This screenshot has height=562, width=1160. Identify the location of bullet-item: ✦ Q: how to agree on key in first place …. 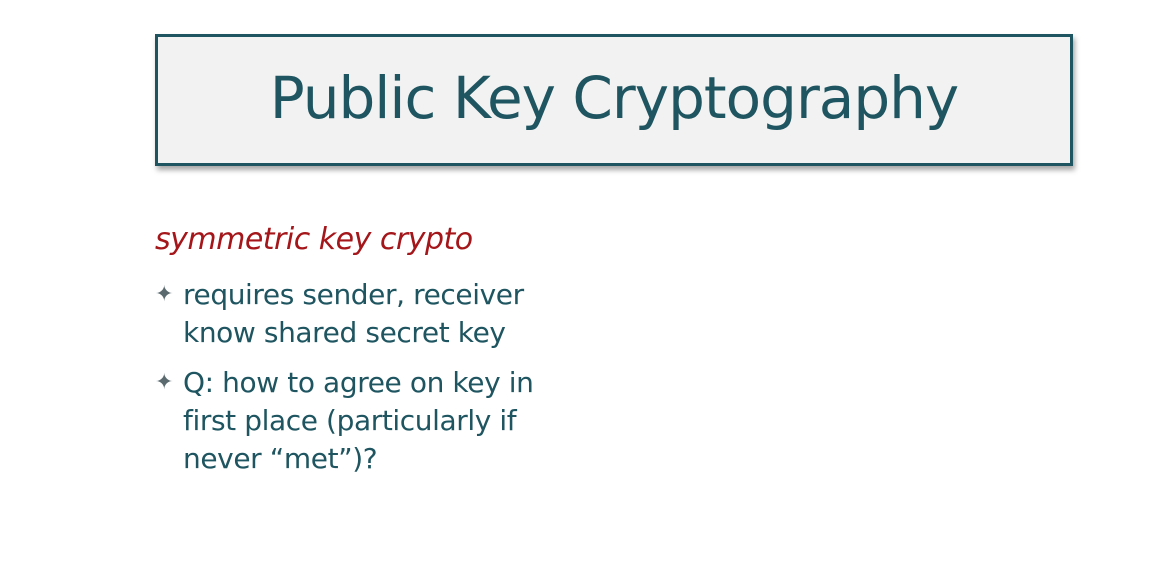
(390, 421).